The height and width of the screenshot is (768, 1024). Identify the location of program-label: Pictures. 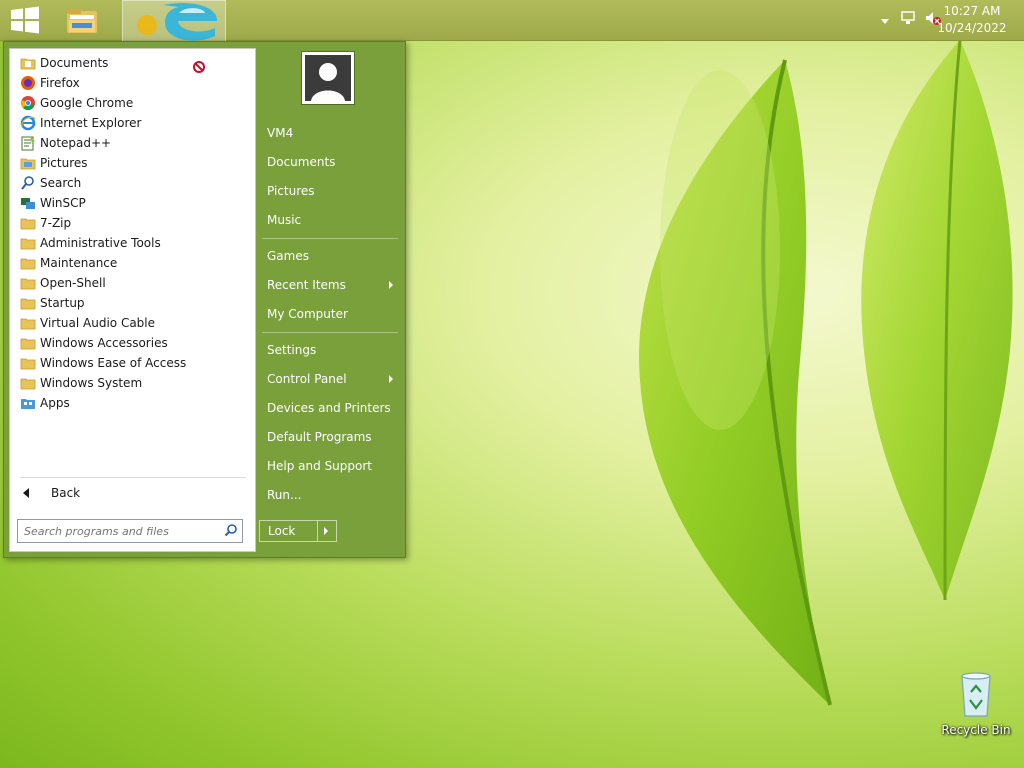
(64, 163).